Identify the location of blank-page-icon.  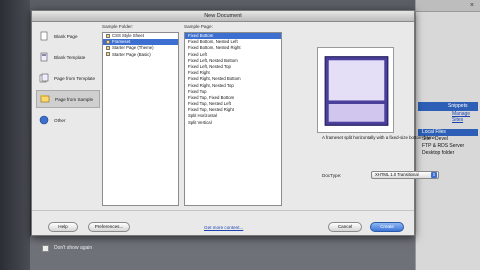
(44, 36).